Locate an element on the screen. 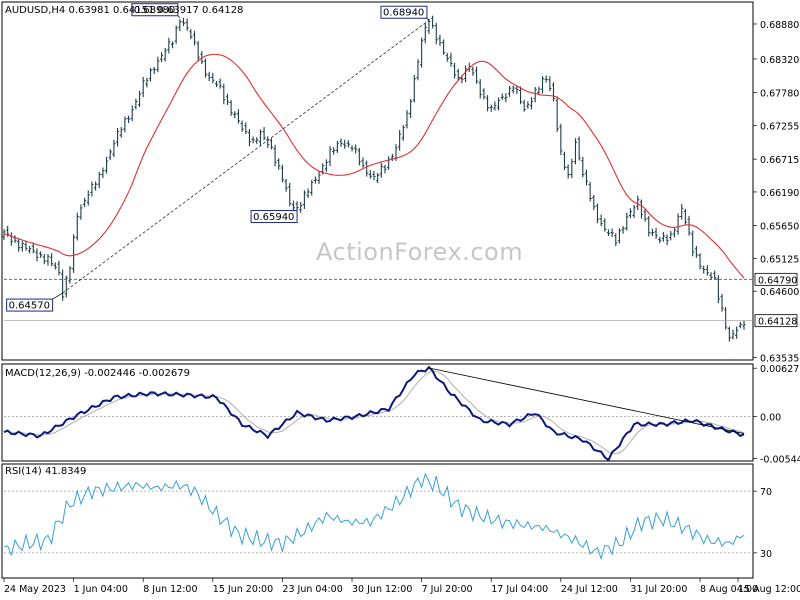 This screenshot has height=600, width=800. x-tick-label: 8 Jun 12:00 is located at coordinates (170, 589).